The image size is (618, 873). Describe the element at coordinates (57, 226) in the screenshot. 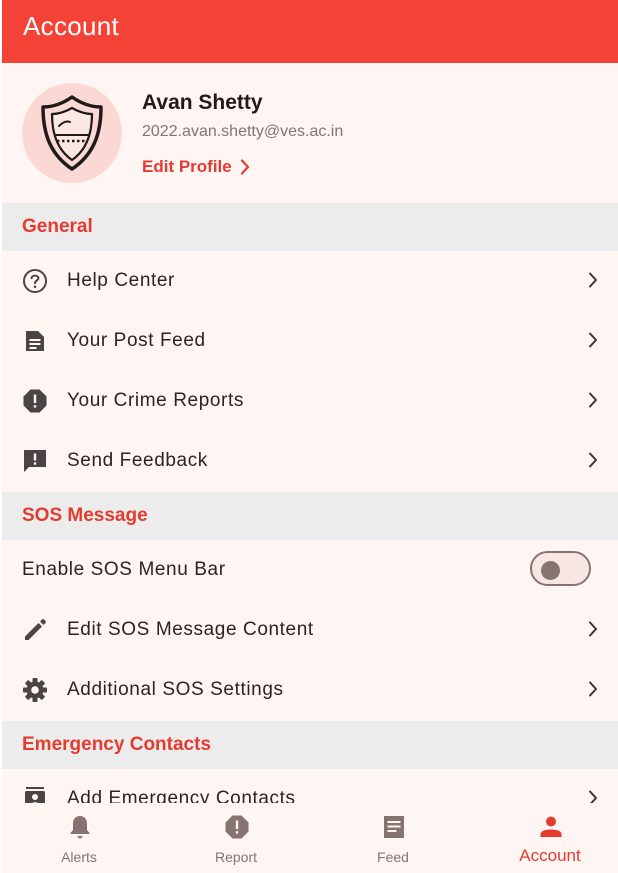

I see `section-title: General` at that location.